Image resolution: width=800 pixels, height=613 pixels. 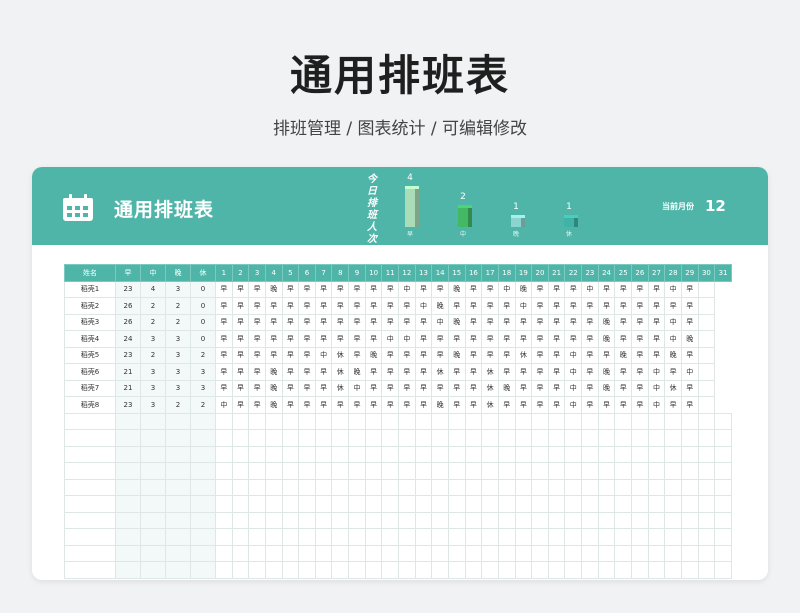 What do you see at coordinates (440, 306) in the screenshot?
I see `table-cell: 晚` at bounding box center [440, 306].